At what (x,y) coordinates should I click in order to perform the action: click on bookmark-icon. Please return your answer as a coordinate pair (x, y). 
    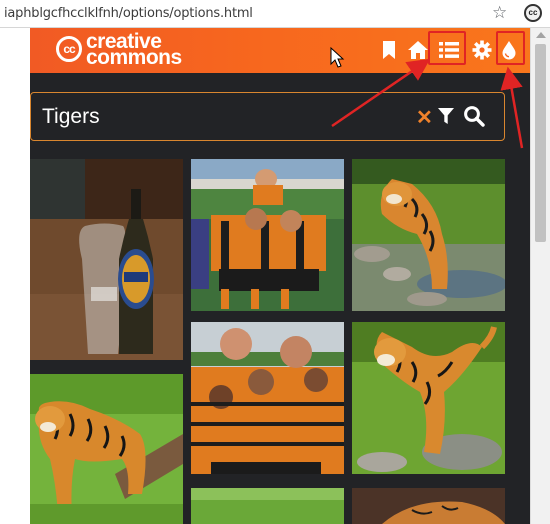
    Looking at the image, I should click on (389, 50).